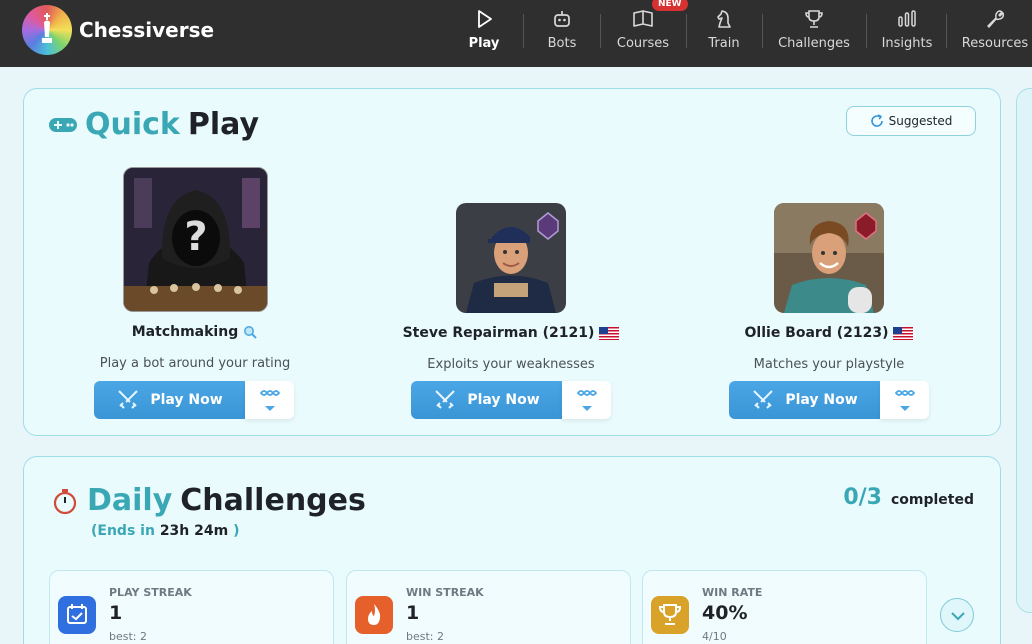 Image resolution: width=1032 pixels, height=644 pixels. I want to click on nav-courses: Courses, so click(643, 33).